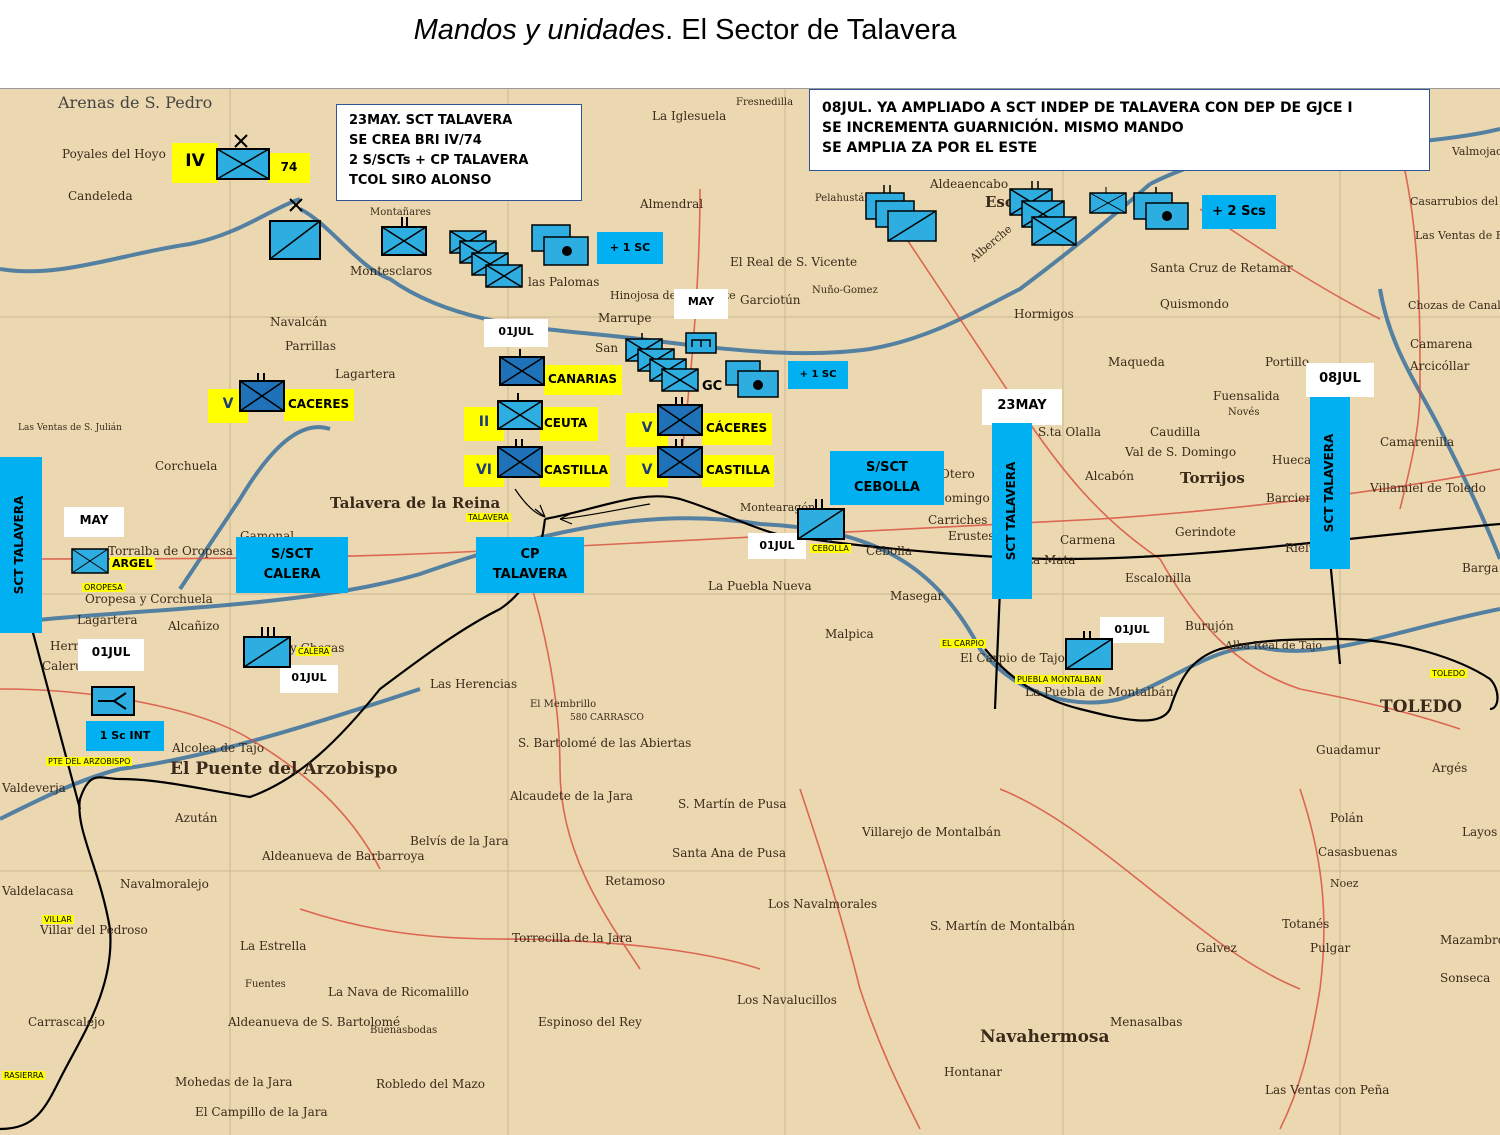 Image resolution: width=1500 pixels, height=1135 pixels. What do you see at coordinates (680, 458) in the screenshot?
I see `unit-castilla-r` at bounding box center [680, 458].